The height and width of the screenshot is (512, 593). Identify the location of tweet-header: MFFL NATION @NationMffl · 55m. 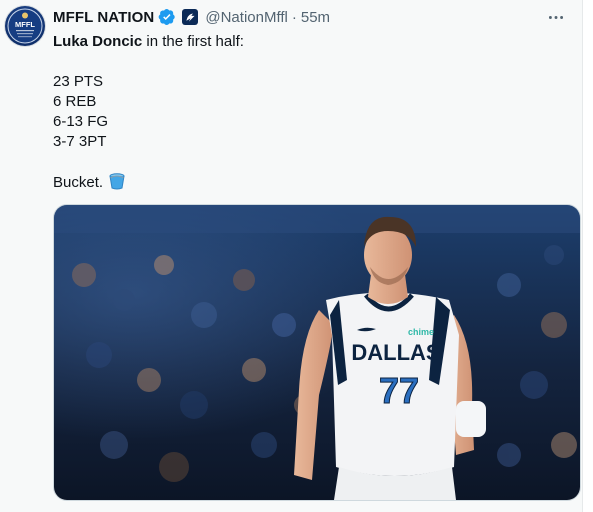
(312, 17).